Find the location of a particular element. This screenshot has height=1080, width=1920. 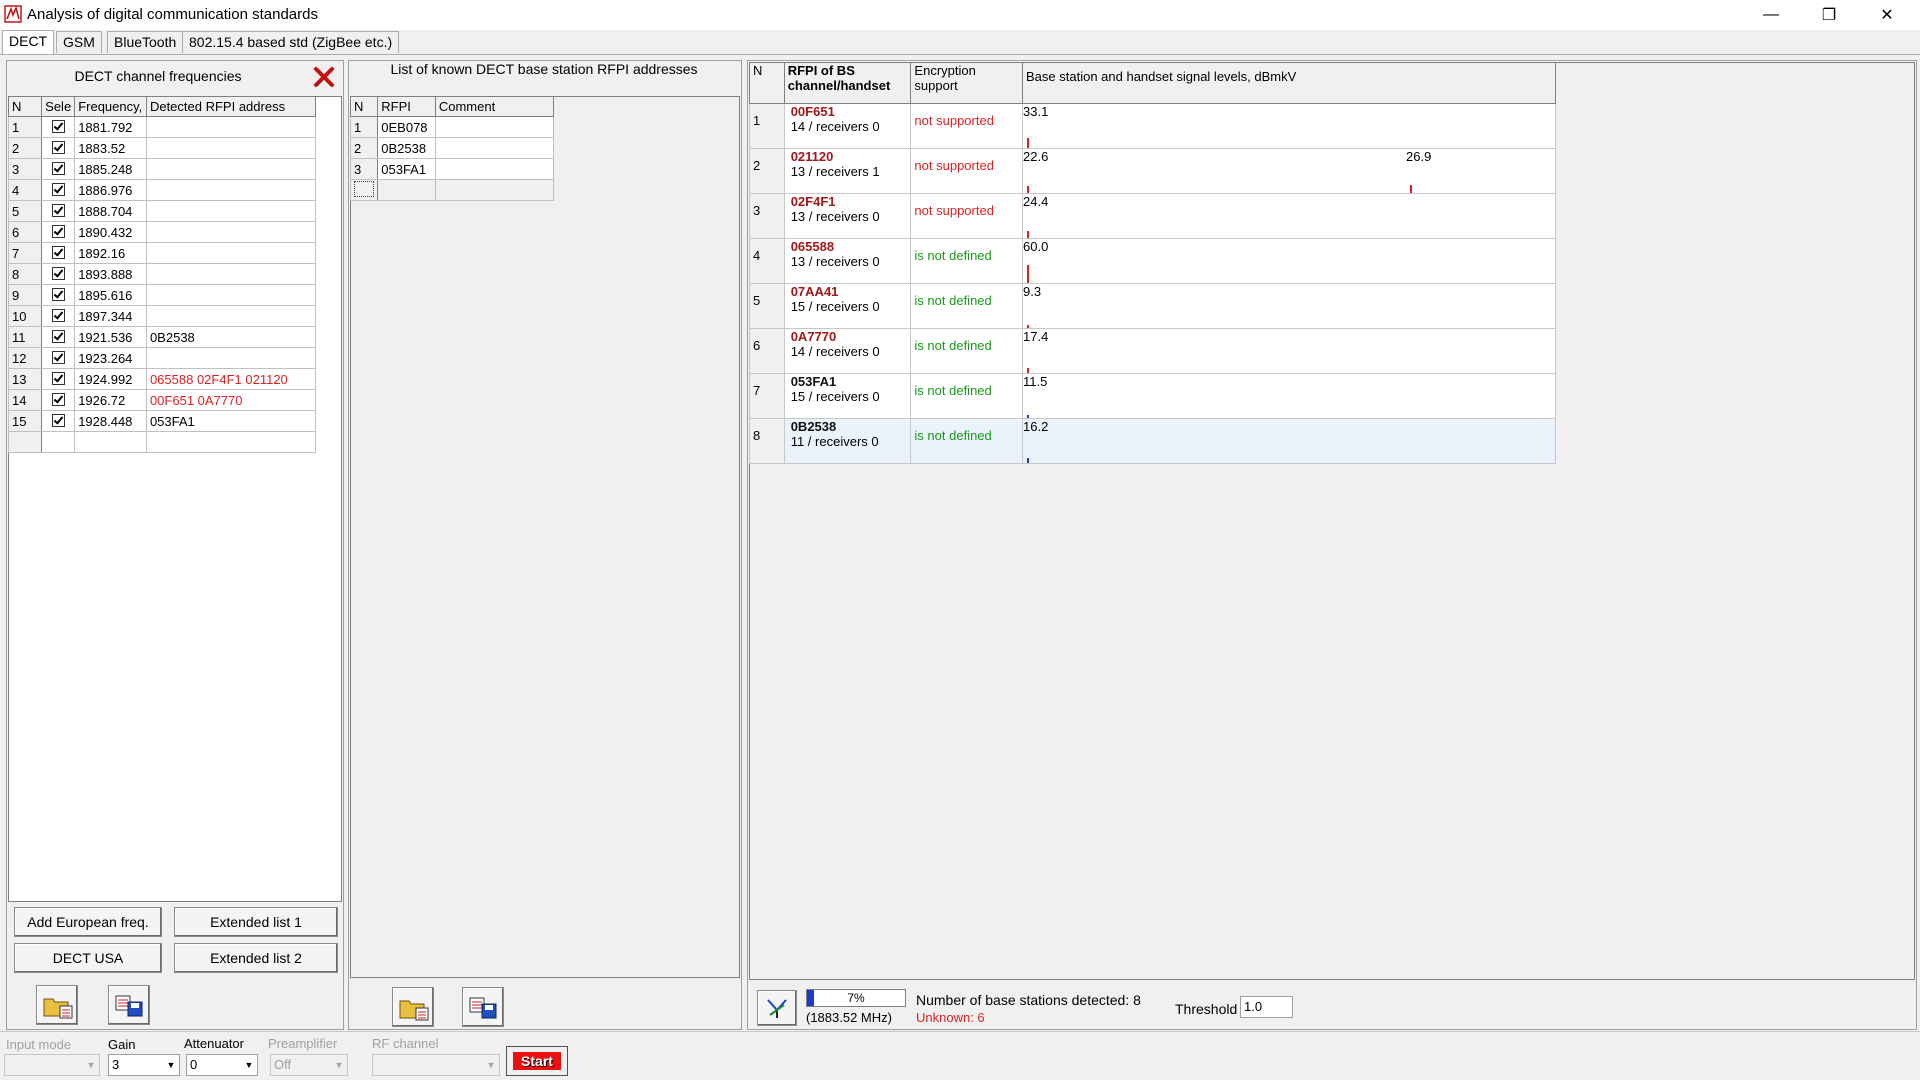

close-button: ✕ is located at coordinates (1887, 15).